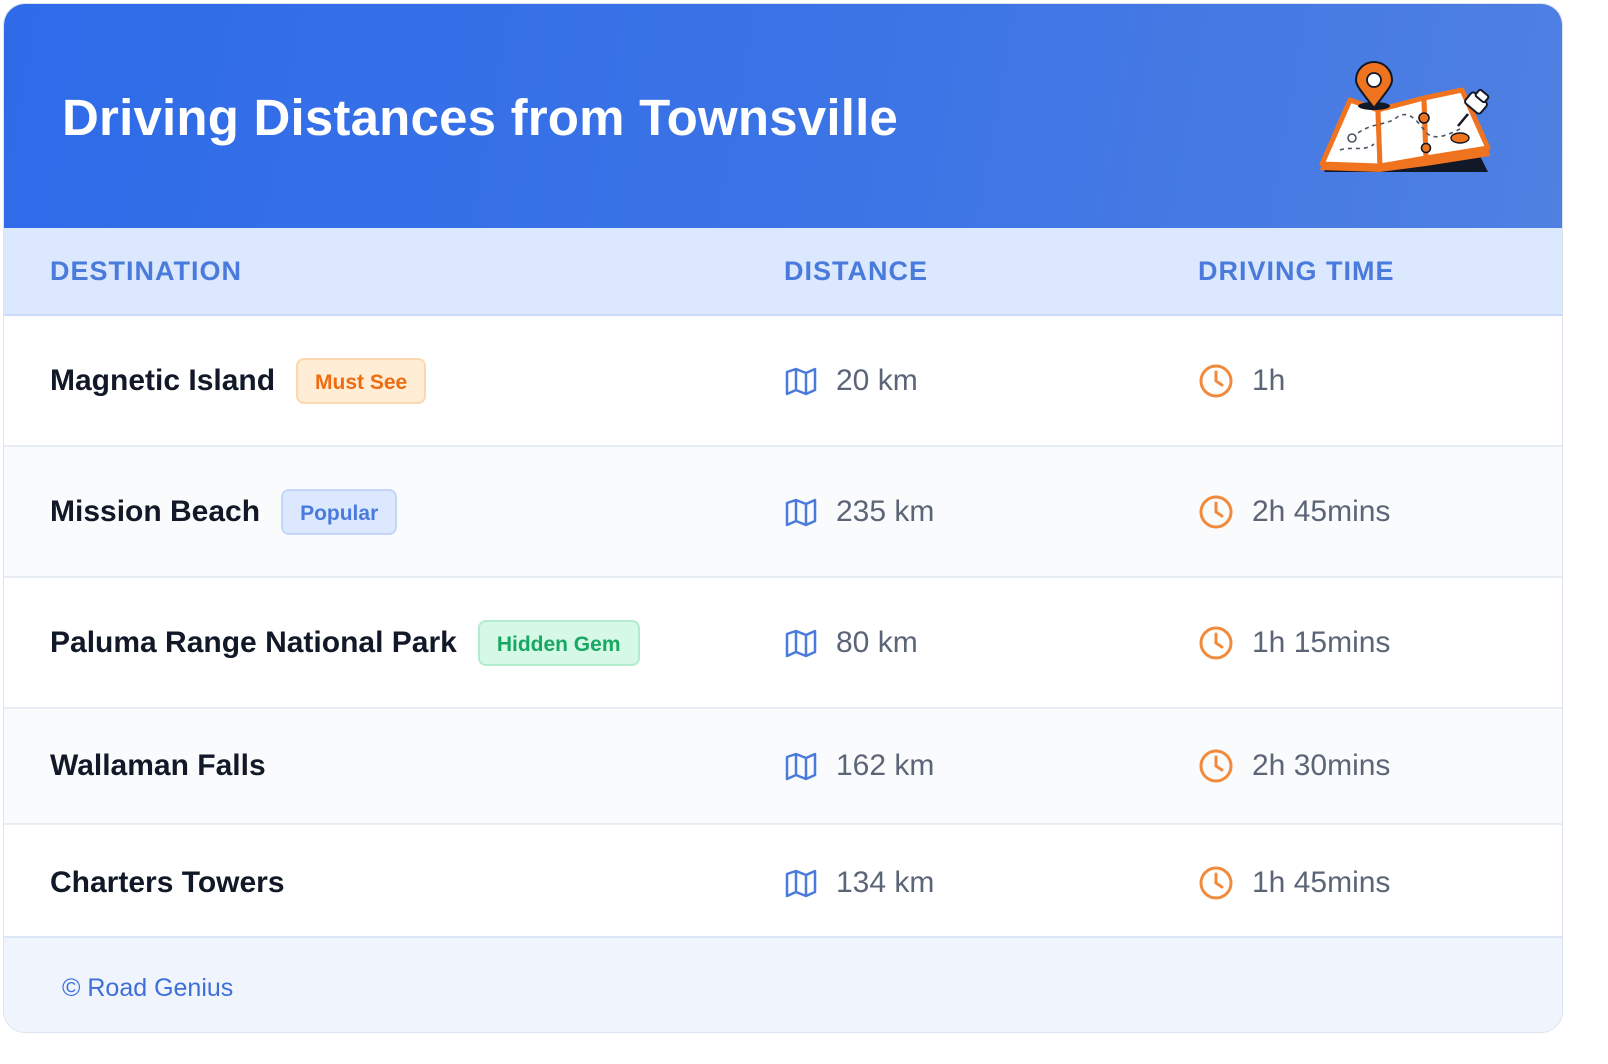 The width and height of the screenshot is (1608, 1064). What do you see at coordinates (885, 765) in the screenshot?
I see `distance-value: 162 km` at bounding box center [885, 765].